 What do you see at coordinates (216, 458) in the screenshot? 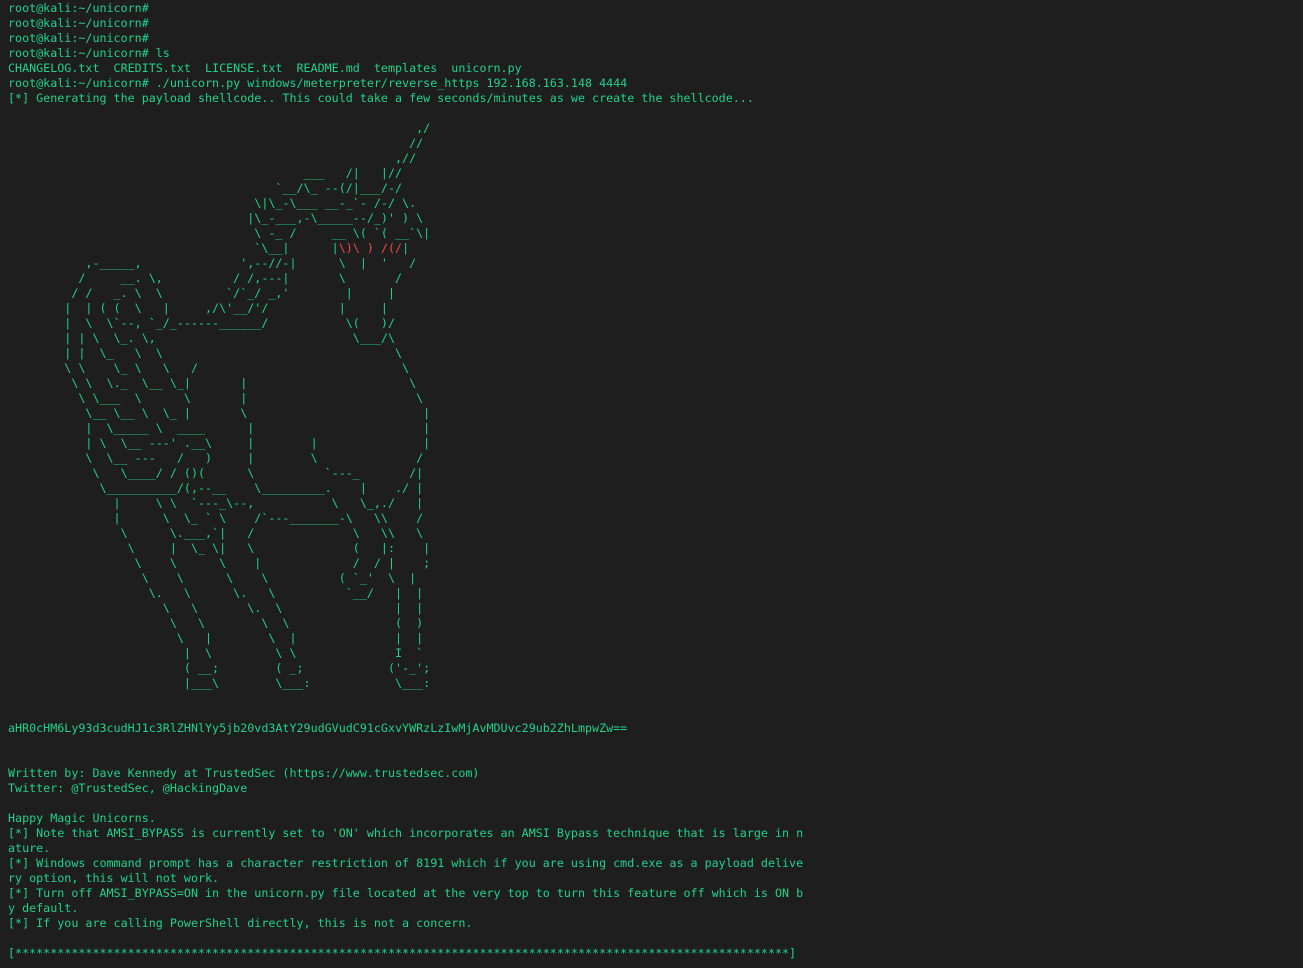
I see `unicorn-ascii-line: \ \__ --- / ) | \ /` at bounding box center [216, 458].